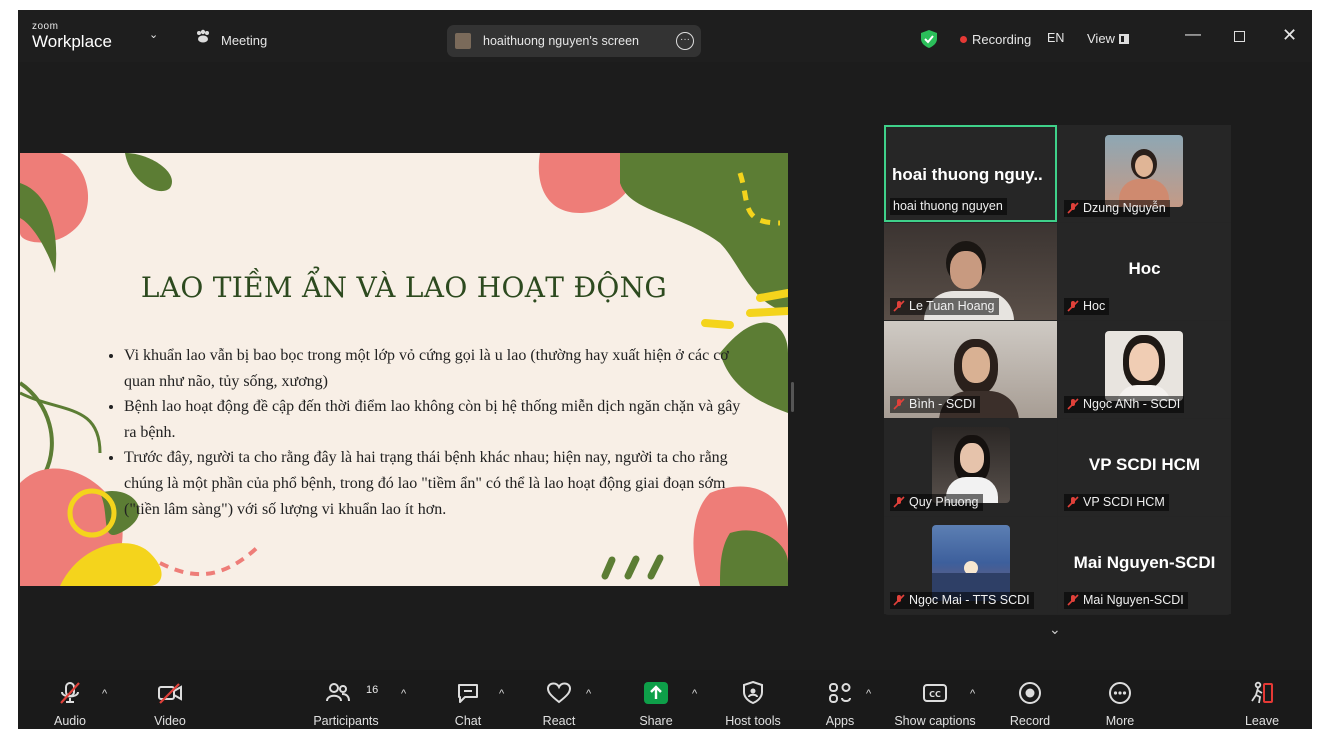 The width and height of the screenshot is (1332, 729). What do you see at coordinates (656, 693) in the screenshot?
I see `share-screen-icon` at bounding box center [656, 693].